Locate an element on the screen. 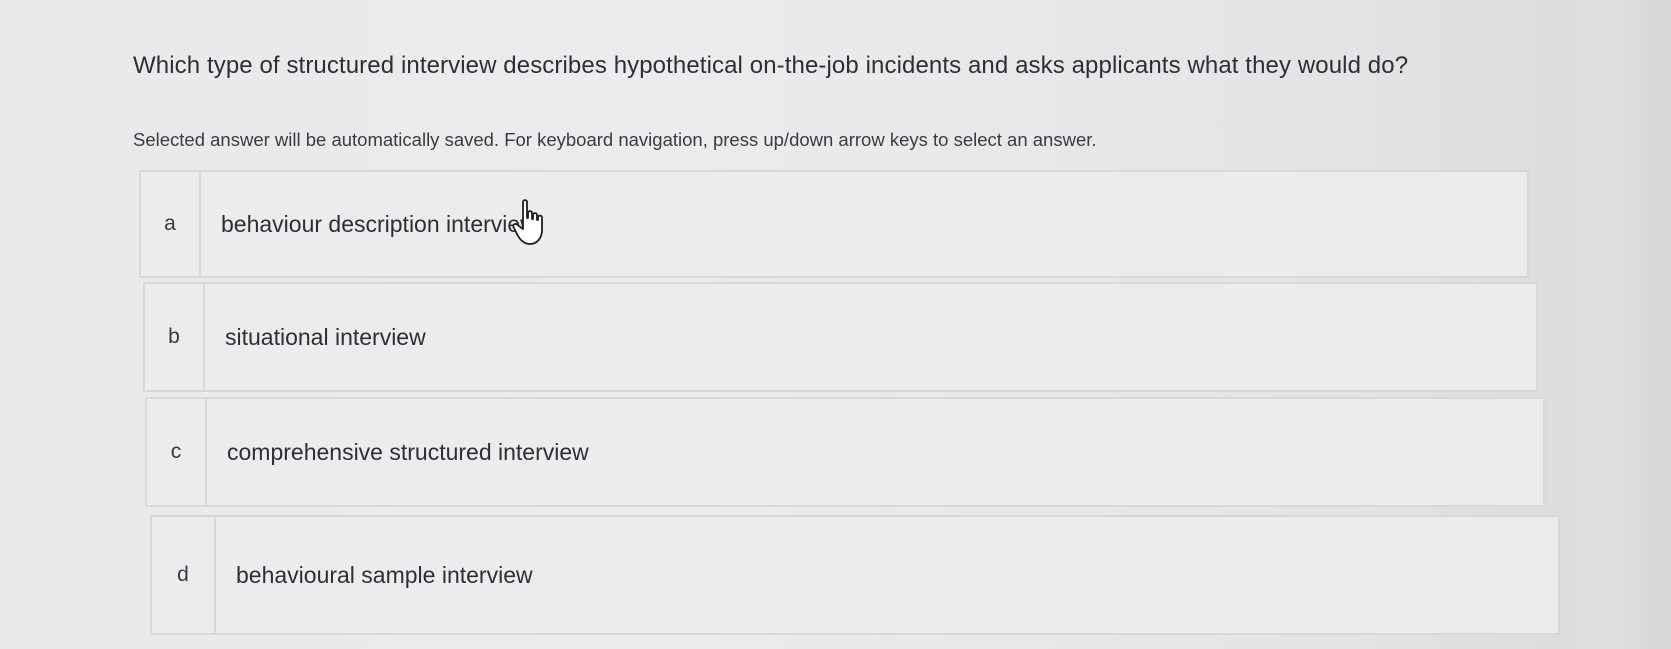  option-letter: d is located at coordinates (184, 575).